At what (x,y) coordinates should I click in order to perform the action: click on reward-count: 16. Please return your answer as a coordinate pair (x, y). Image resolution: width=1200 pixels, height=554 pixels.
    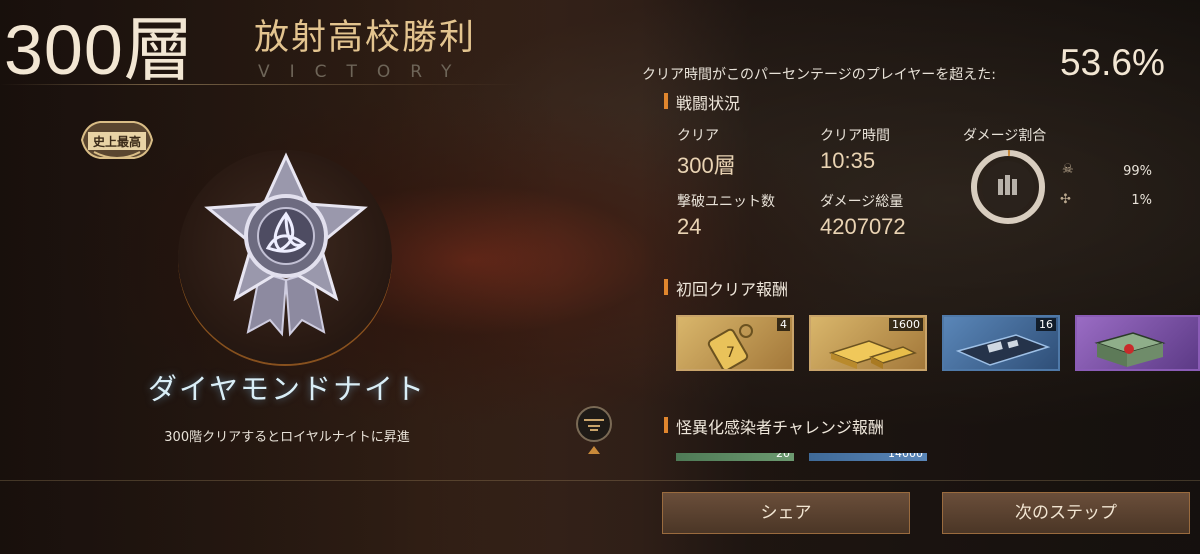
    Looking at the image, I should click on (1046, 324).